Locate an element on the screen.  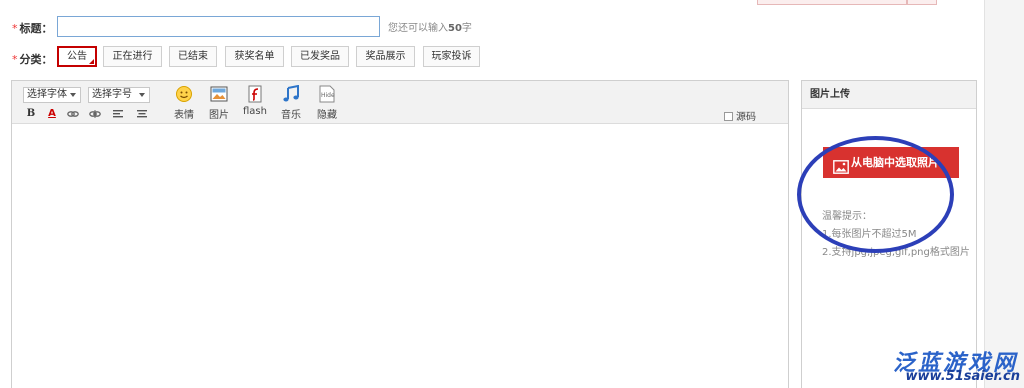
picture-icon is located at coordinates (841, 164).